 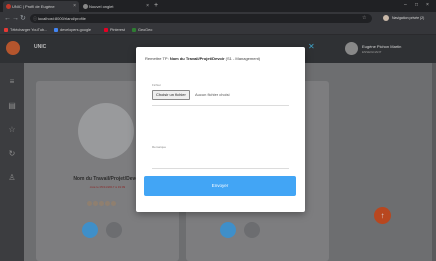 What do you see at coordinates (13, 48) in the screenshot?
I see `app-logo` at bounding box center [13, 48].